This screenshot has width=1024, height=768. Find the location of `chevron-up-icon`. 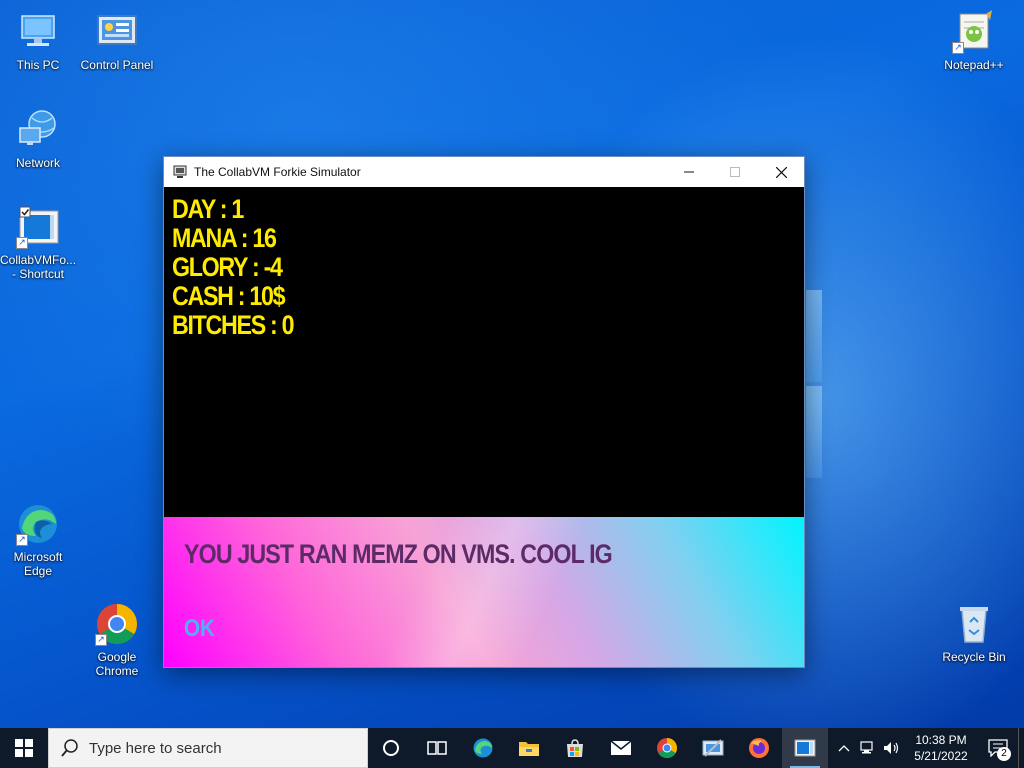

chevron-up-icon is located at coordinates (844, 748).